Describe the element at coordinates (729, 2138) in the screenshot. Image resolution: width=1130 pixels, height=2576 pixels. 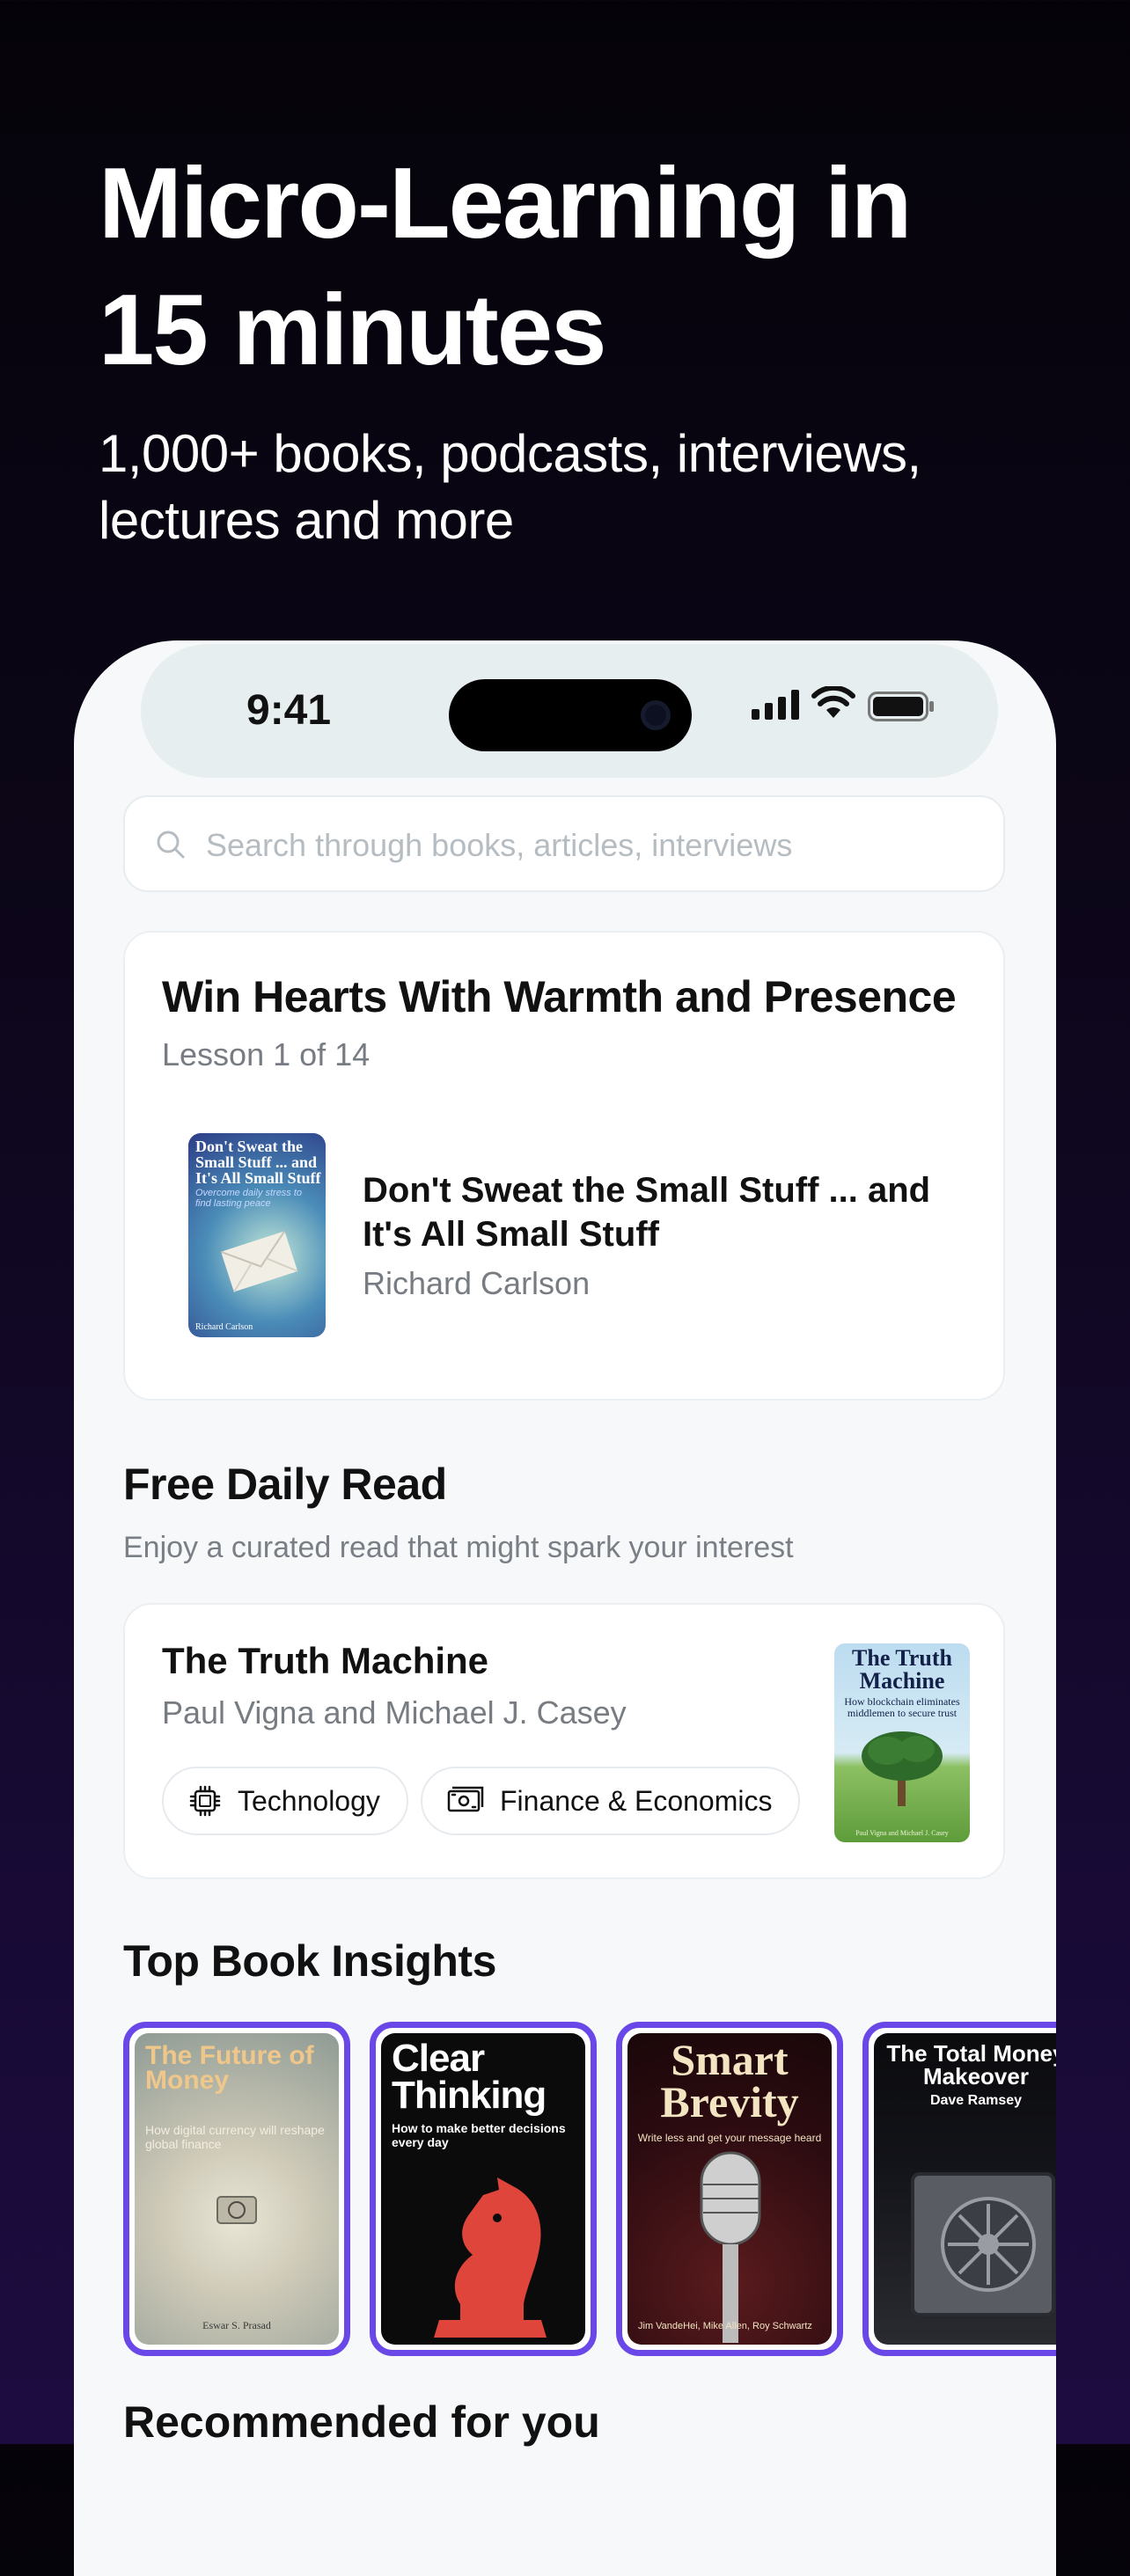
I see `cover-subtitle: Write less and get your message heard` at that location.